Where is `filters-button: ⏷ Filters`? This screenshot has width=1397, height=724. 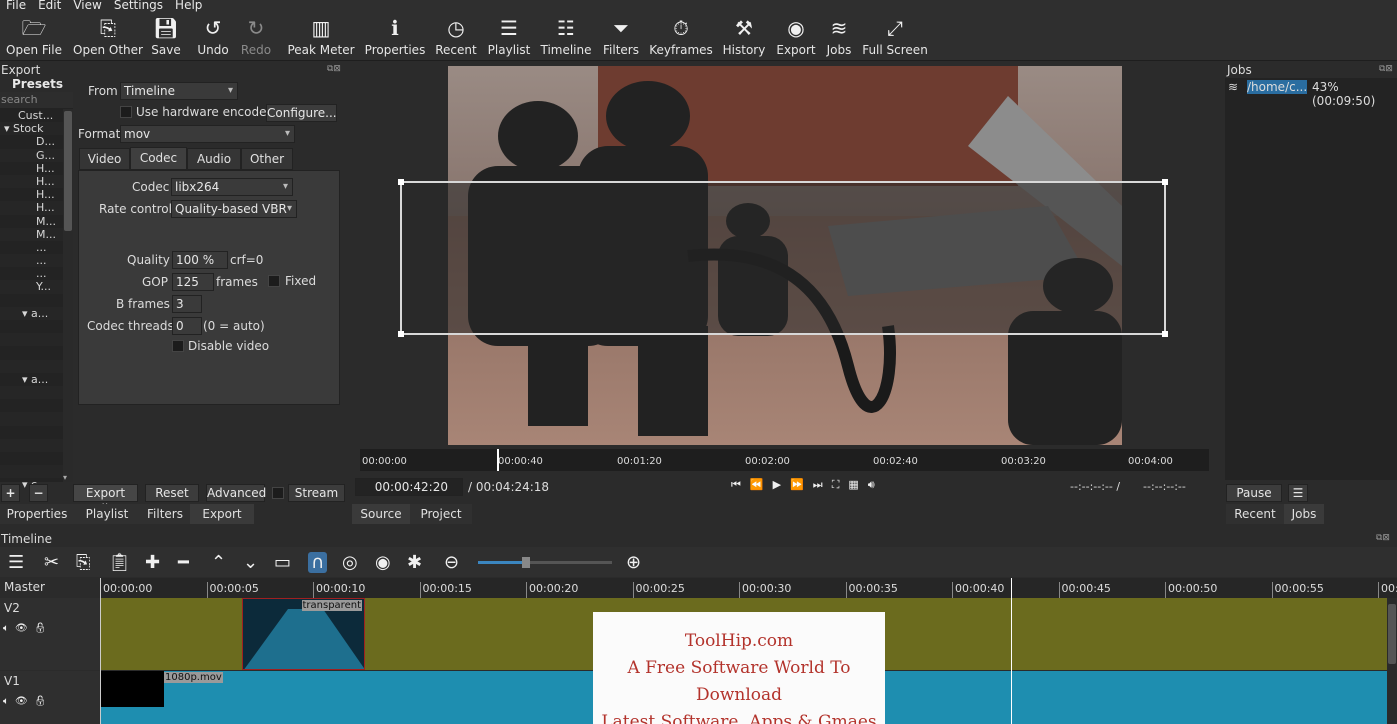
filters-button: ⏷ Filters is located at coordinates (621, 37).